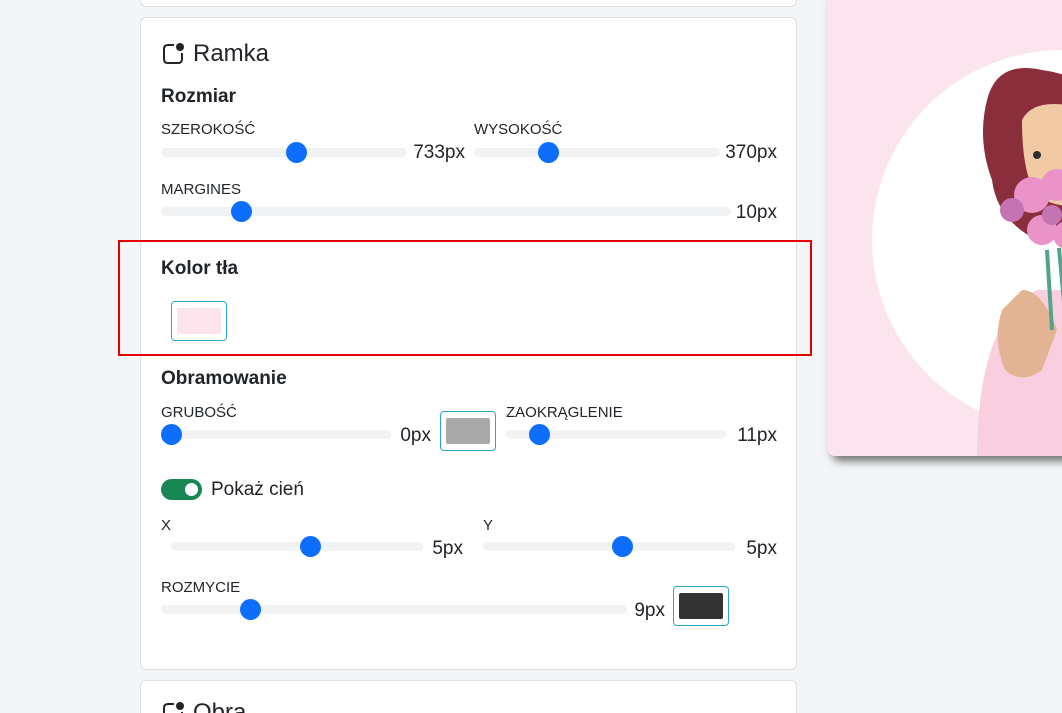  Describe the element at coordinates (199, 412) in the screenshot. I see `border-thickness-label: GRUBOŚĆ` at that location.